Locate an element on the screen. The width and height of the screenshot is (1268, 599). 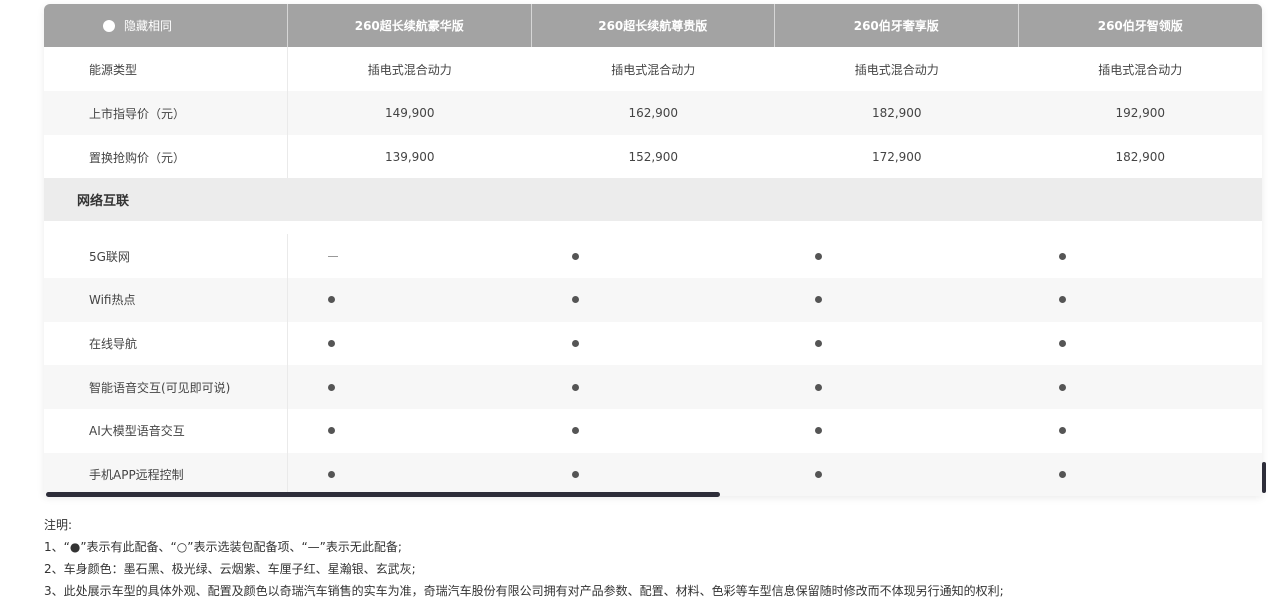
table-row: AI大模型语音交互 is located at coordinates (653, 430).